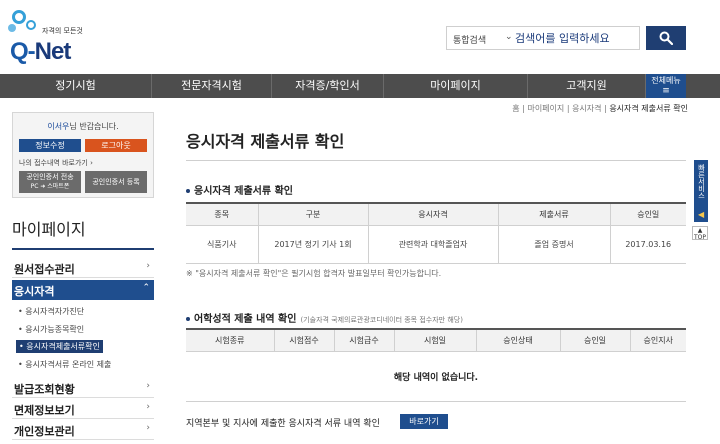 This screenshot has height=444, width=720. Describe the element at coordinates (436, 160) in the screenshot. I see `title-divider` at that location.